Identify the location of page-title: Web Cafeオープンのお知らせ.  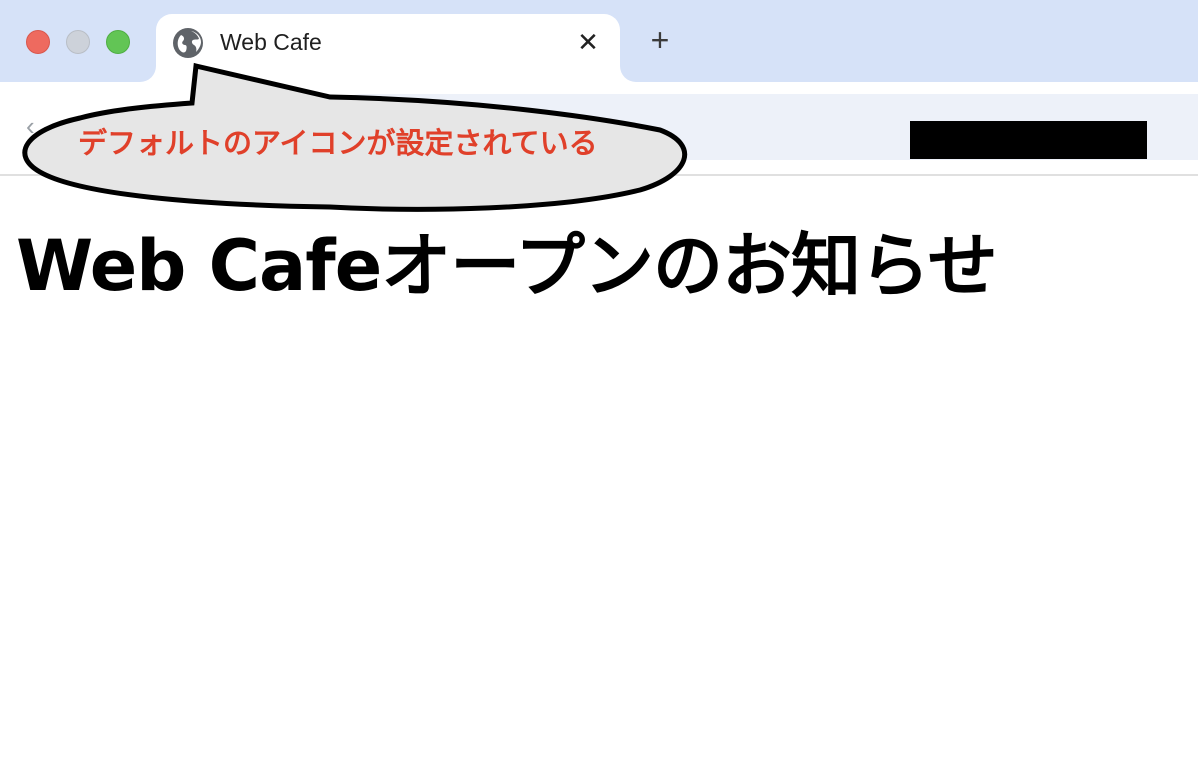
(507, 266).